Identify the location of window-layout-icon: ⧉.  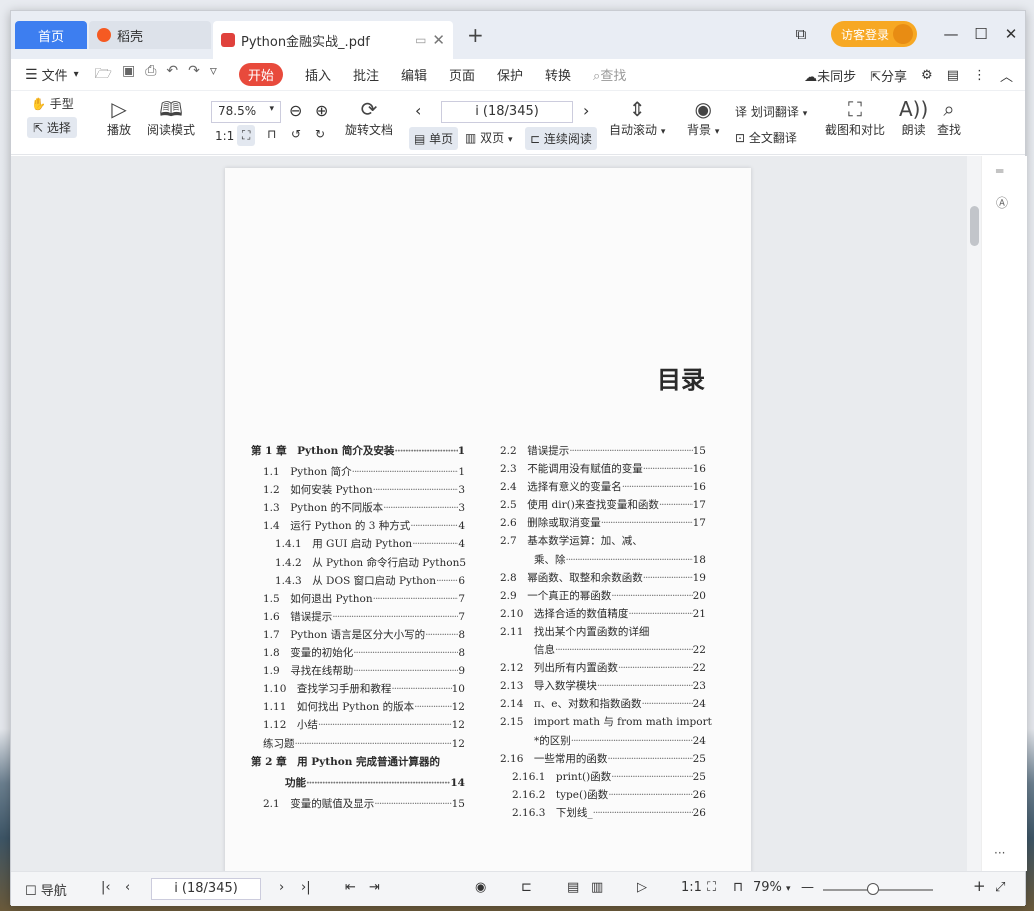
(801, 34).